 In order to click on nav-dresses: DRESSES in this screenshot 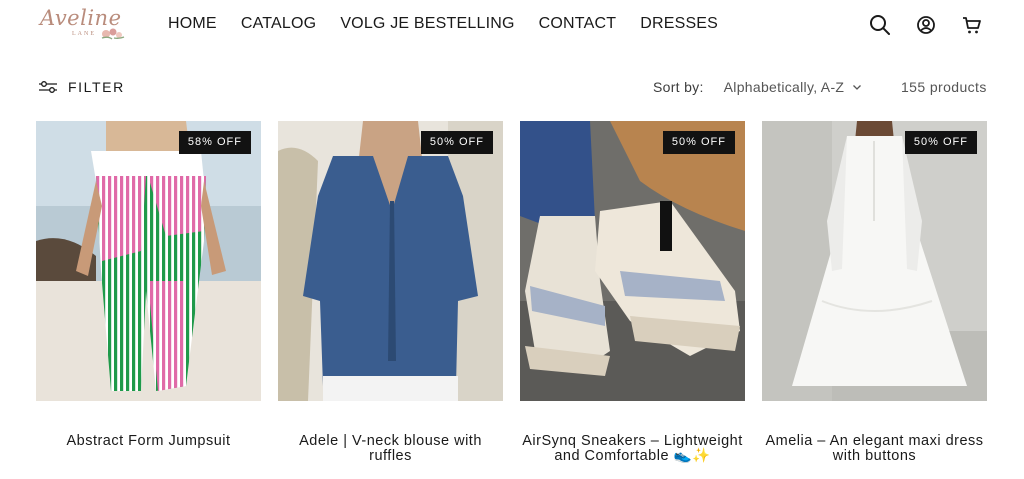, I will do `click(679, 24)`.